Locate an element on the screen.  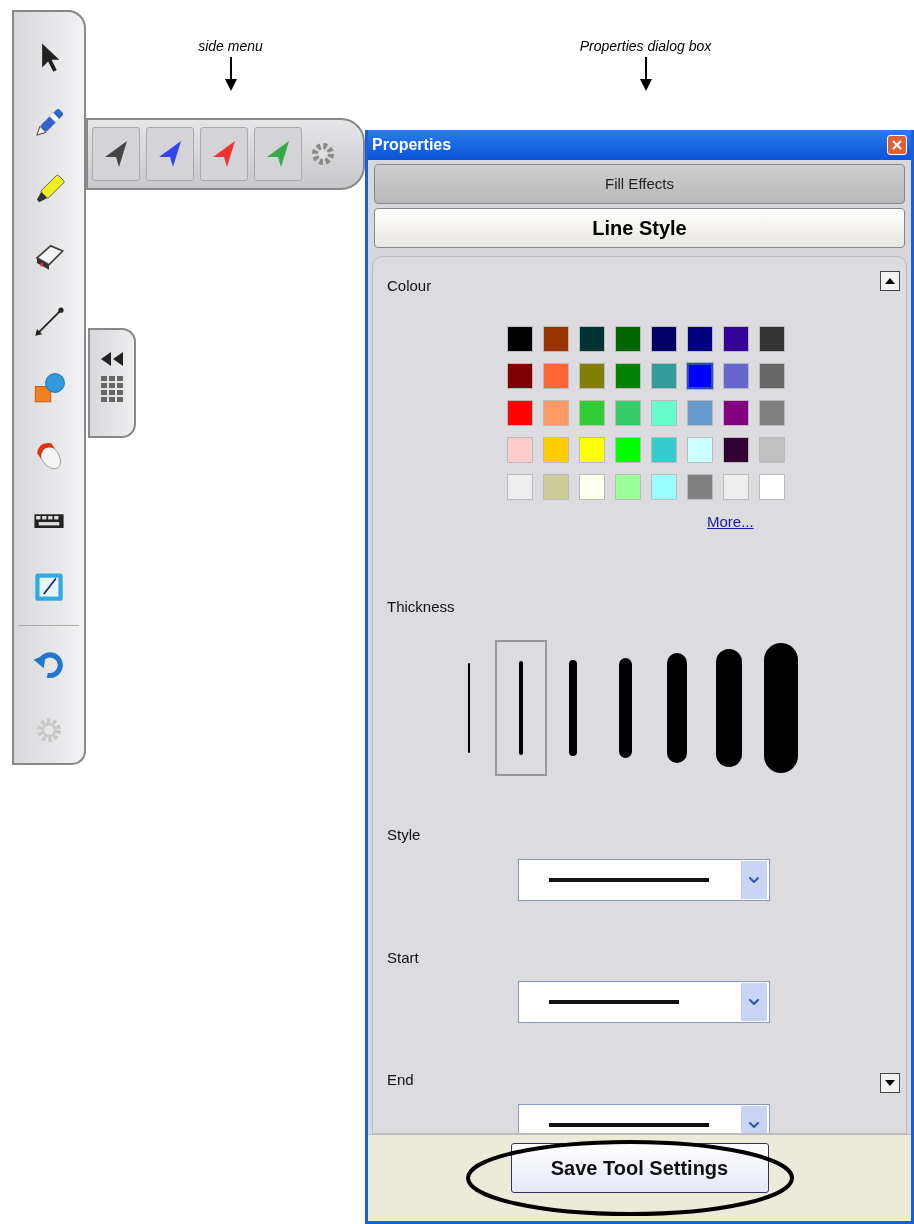
close-icon is located at coordinates (897, 145).